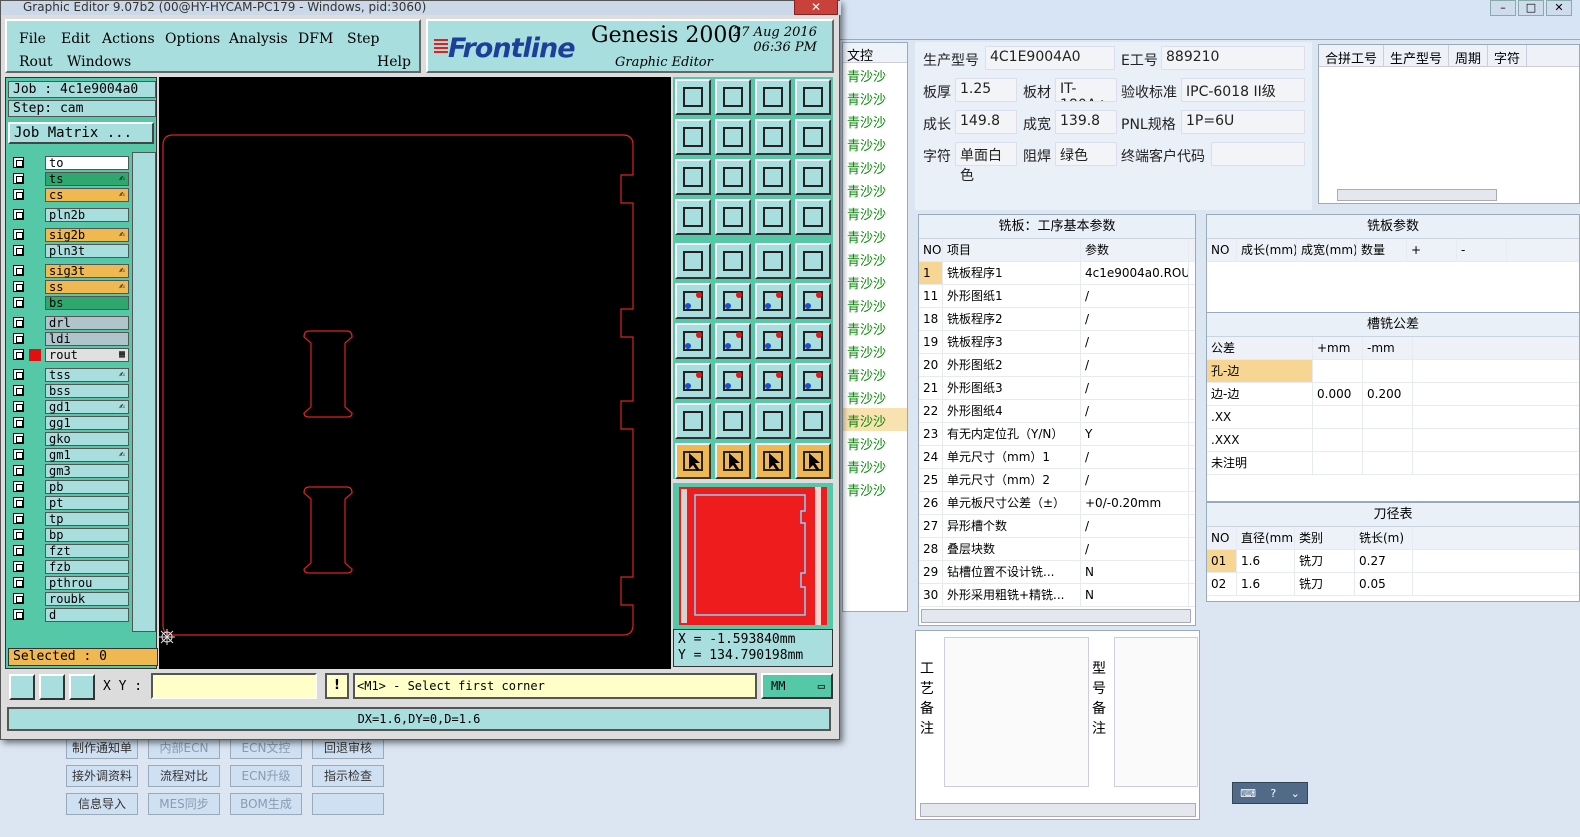 The width and height of the screenshot is (1580, 837). I want to click on table-row: 边-边 0.000 0.200, so click(1393, 394).